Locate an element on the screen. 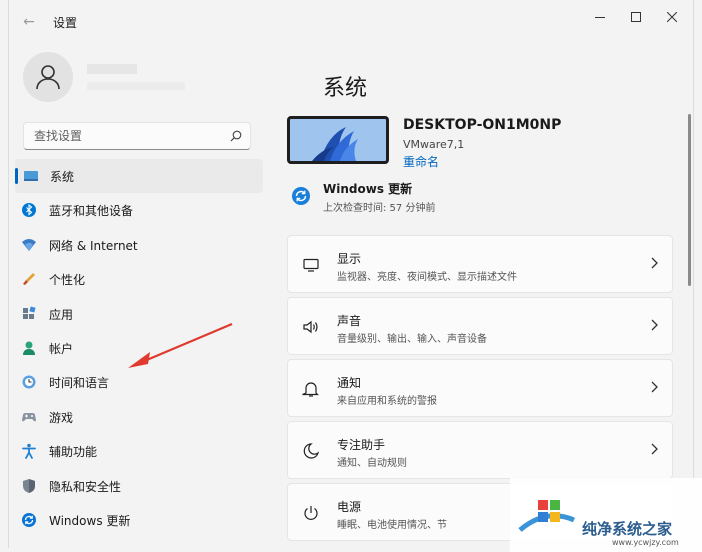  maximize-icon is located at coordinates (636, 17).